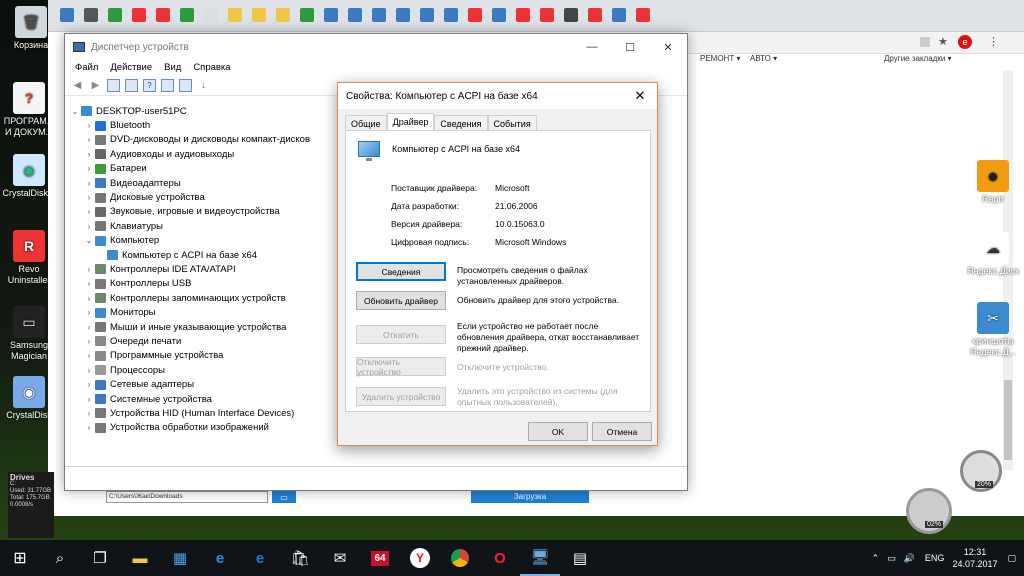  I want to click on update-driver-button: Обновить драйвер, so click(401, 300).